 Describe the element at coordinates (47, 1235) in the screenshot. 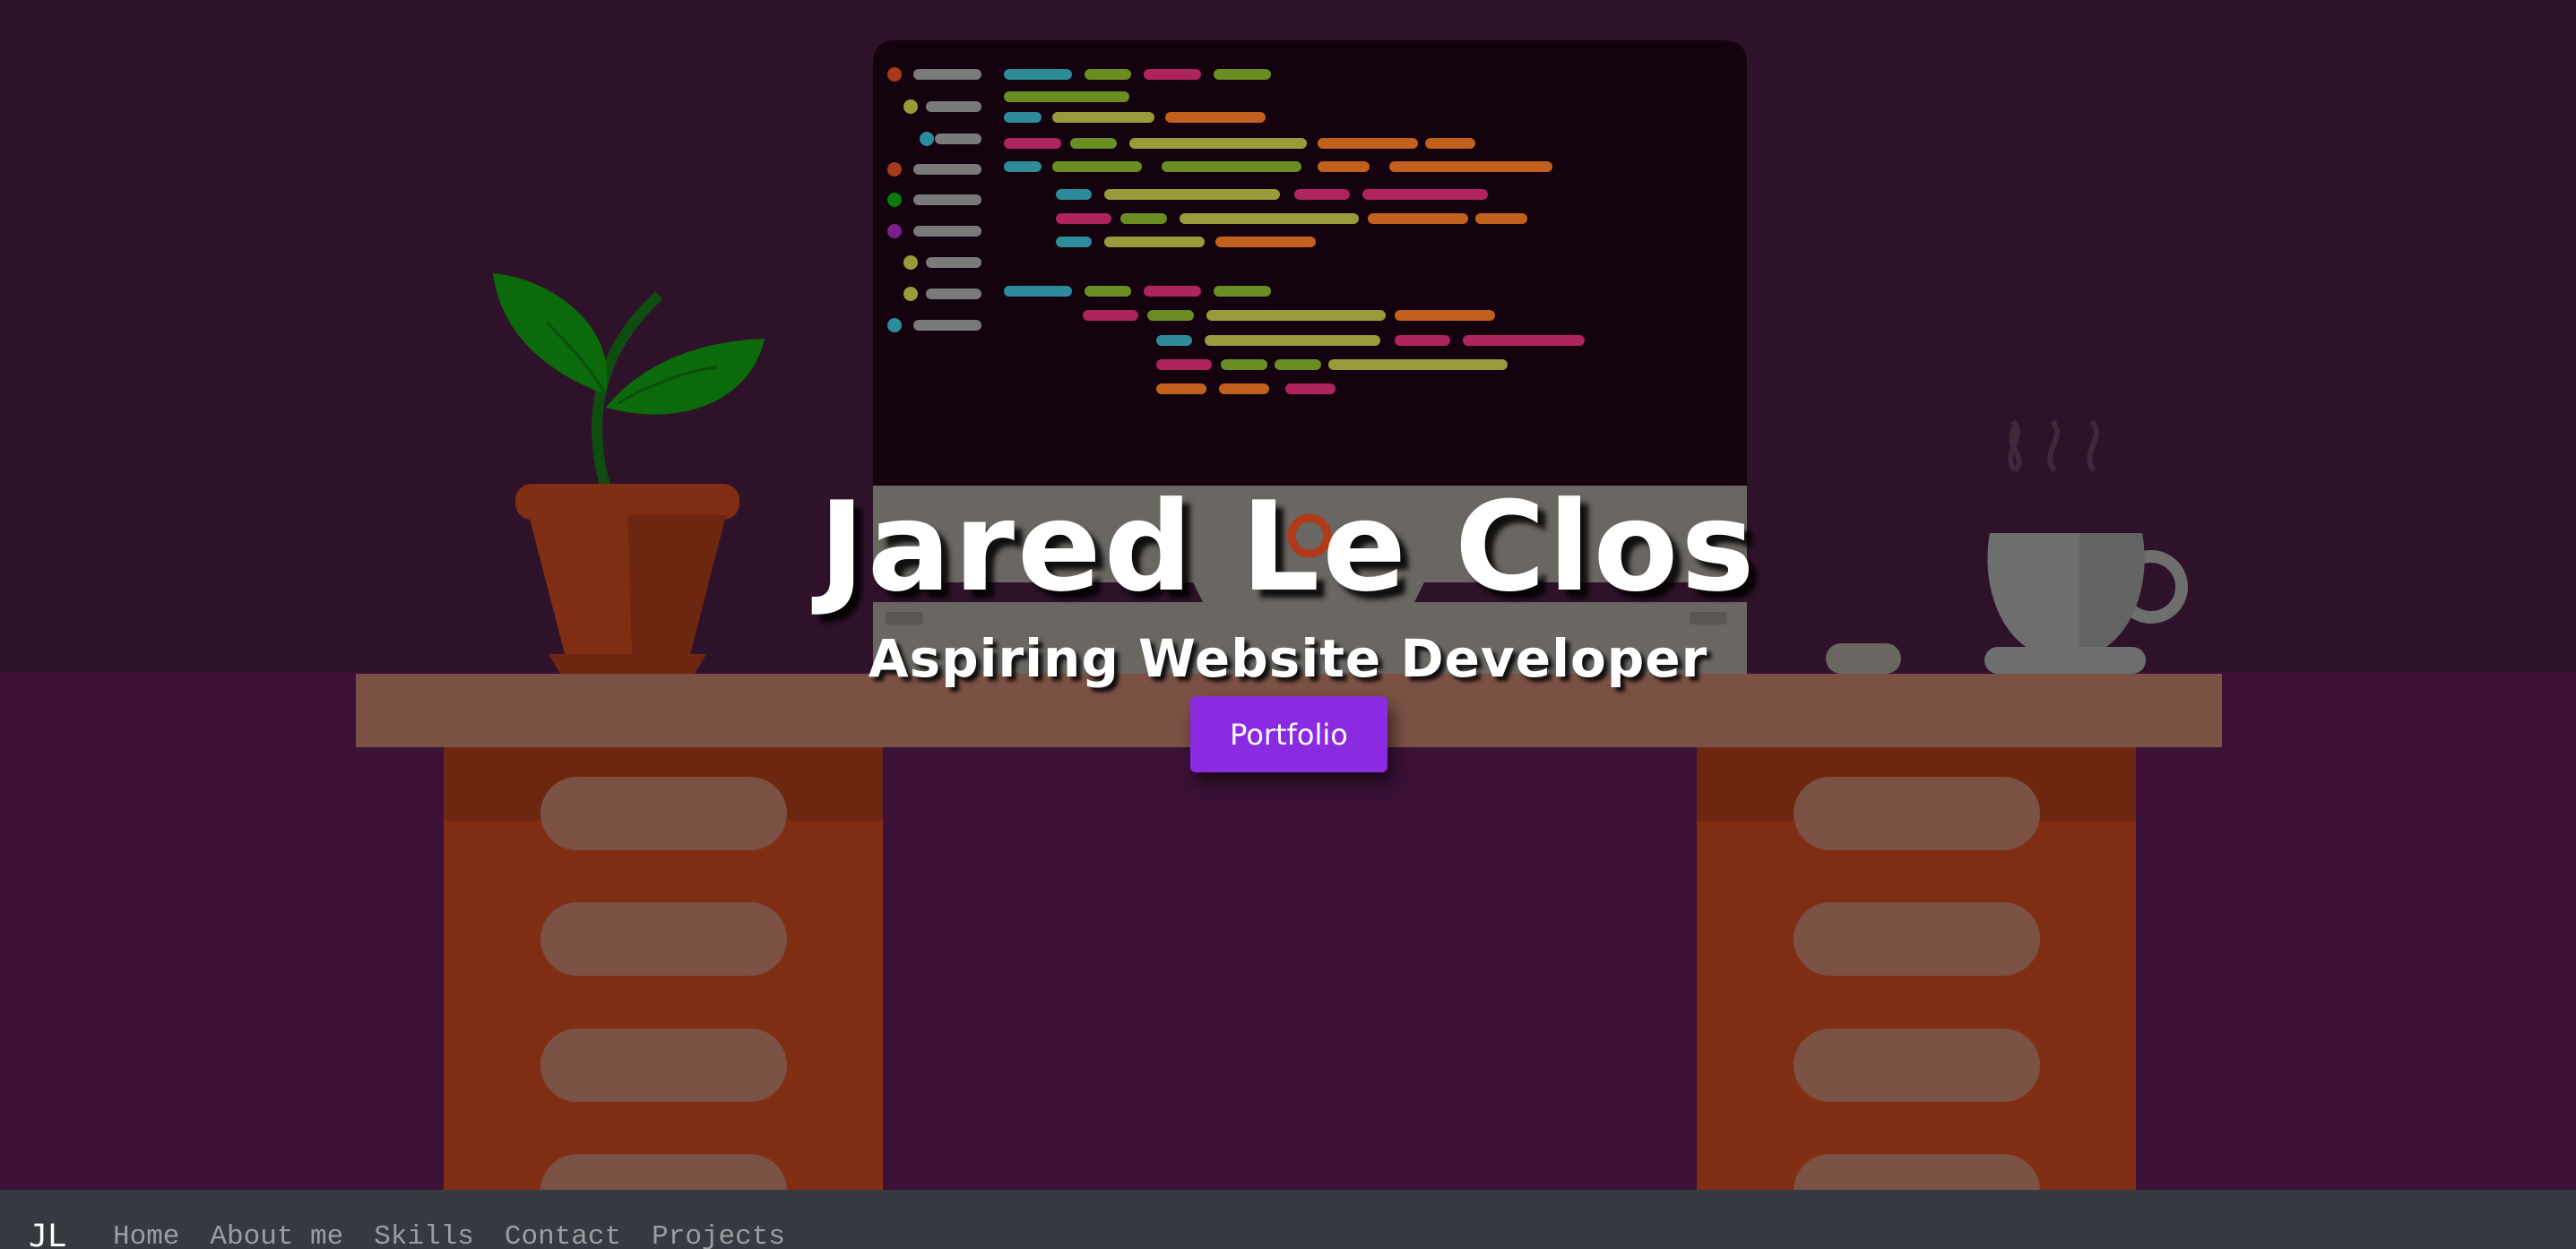

I see `navbar-brand: JL` at that location.